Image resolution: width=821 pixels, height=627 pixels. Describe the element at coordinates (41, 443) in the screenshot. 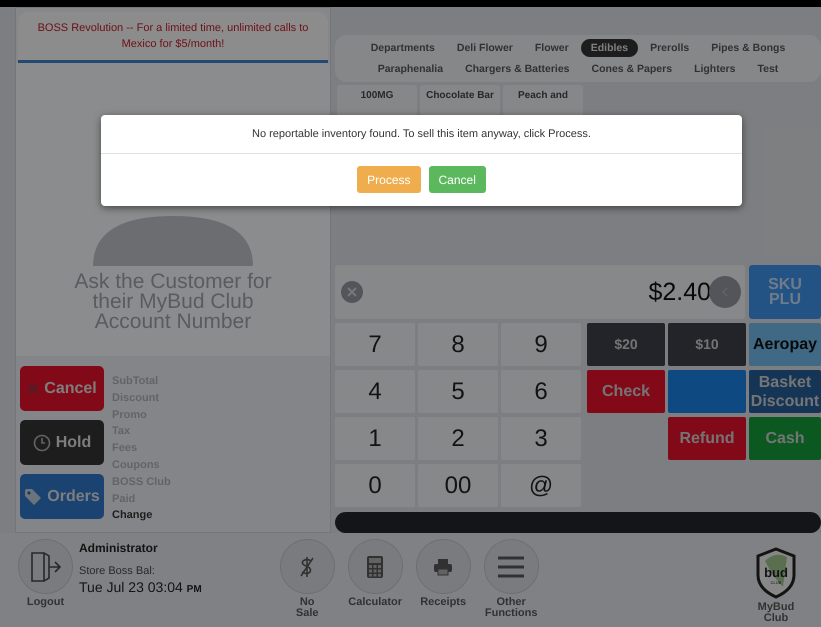

I see `clock-icon` at that location.